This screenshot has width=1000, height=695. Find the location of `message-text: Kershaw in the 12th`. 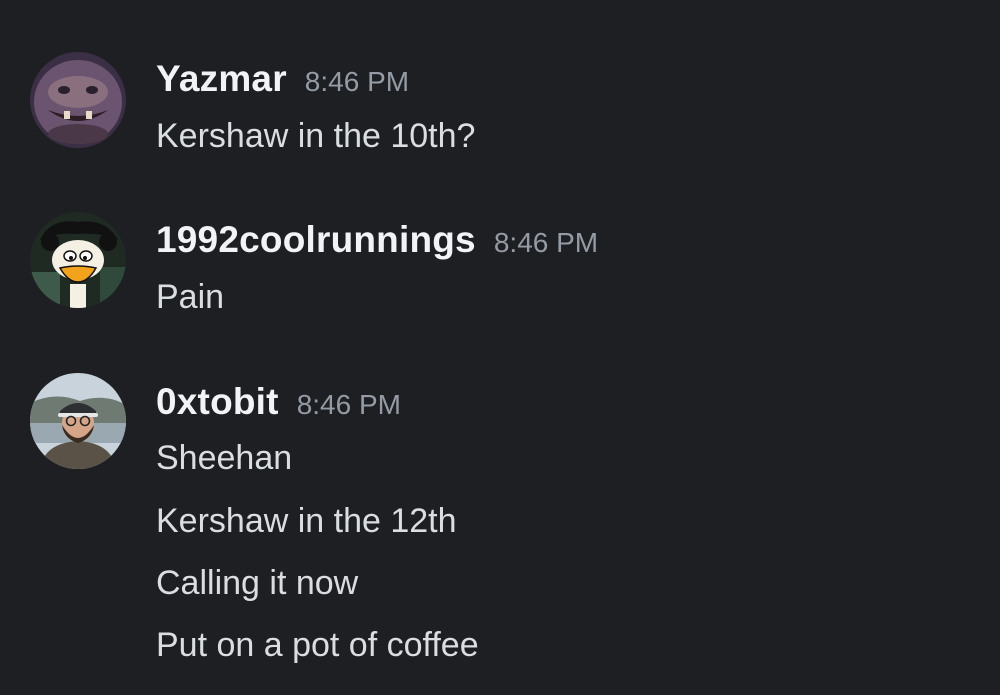

message-text: Kershaw in the 12th is located at coordinates (306, 521).